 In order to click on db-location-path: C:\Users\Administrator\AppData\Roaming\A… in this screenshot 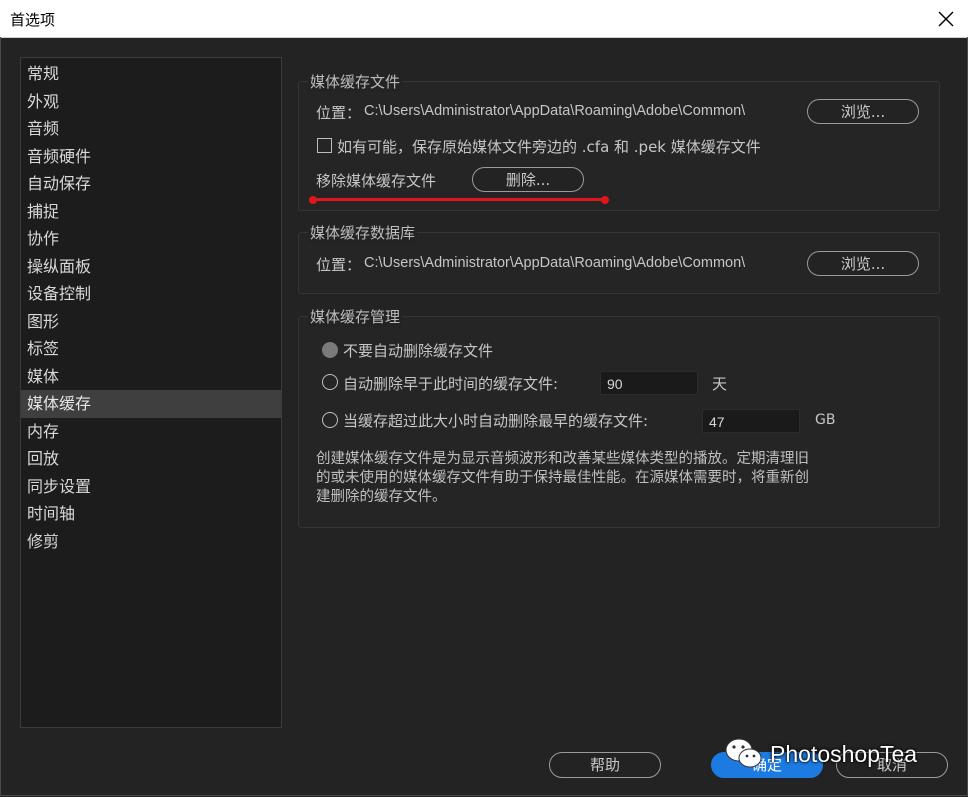, I will do `click(555, 263)`.